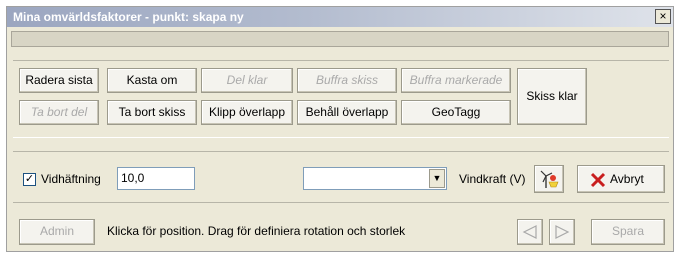 The height and width of the screenshot is (258, 680). I want to click on type-dropdown, so click(375, 178).